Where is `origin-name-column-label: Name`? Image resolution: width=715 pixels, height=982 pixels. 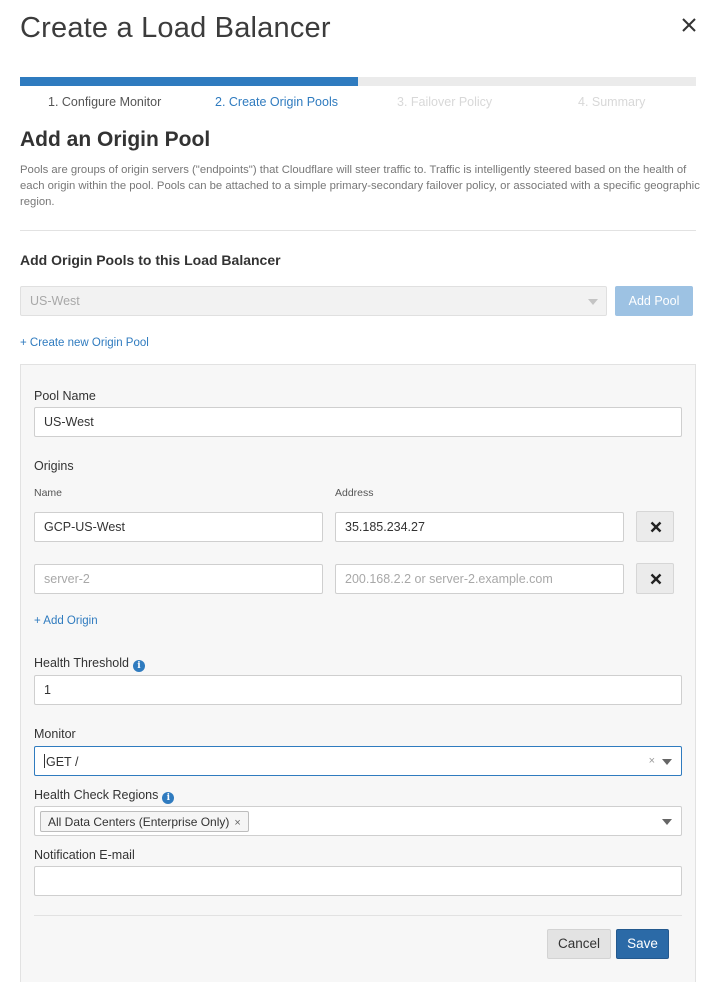
origin-name-column-label: Name is located at coordinates (48, 493).